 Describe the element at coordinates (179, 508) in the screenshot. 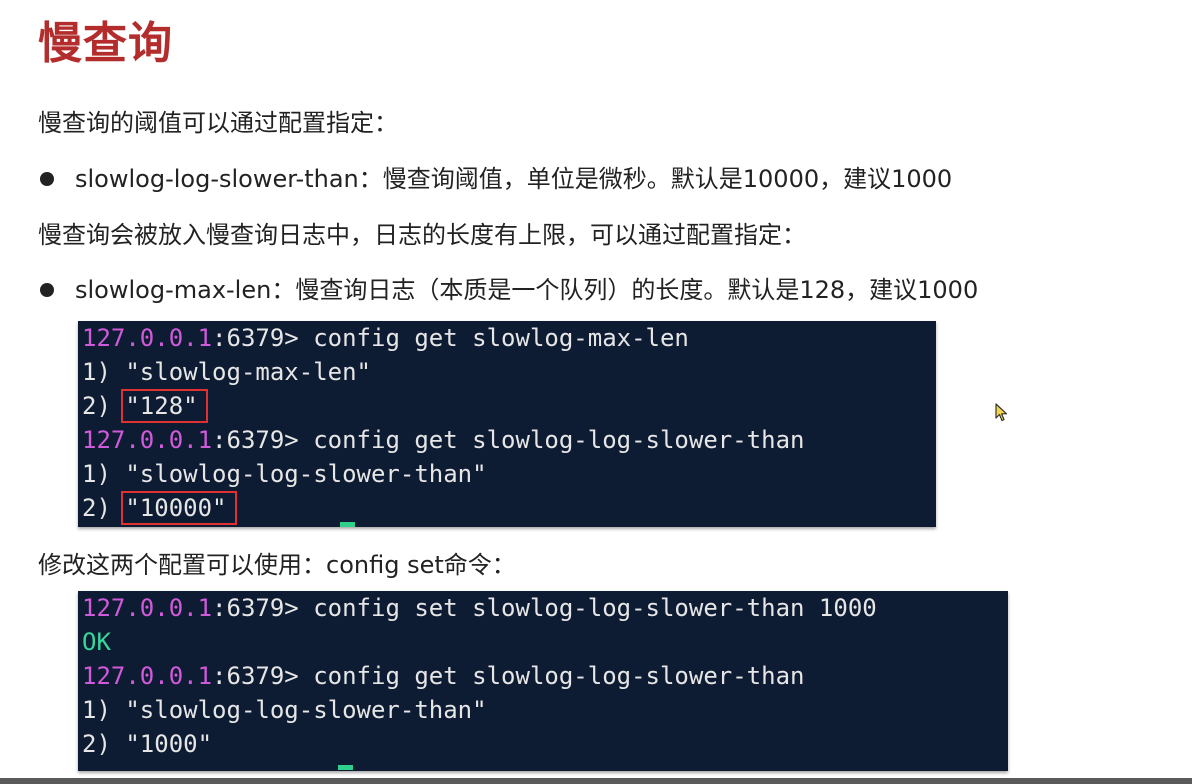

I see `highlighted-value-10000: "10000"` at that location.